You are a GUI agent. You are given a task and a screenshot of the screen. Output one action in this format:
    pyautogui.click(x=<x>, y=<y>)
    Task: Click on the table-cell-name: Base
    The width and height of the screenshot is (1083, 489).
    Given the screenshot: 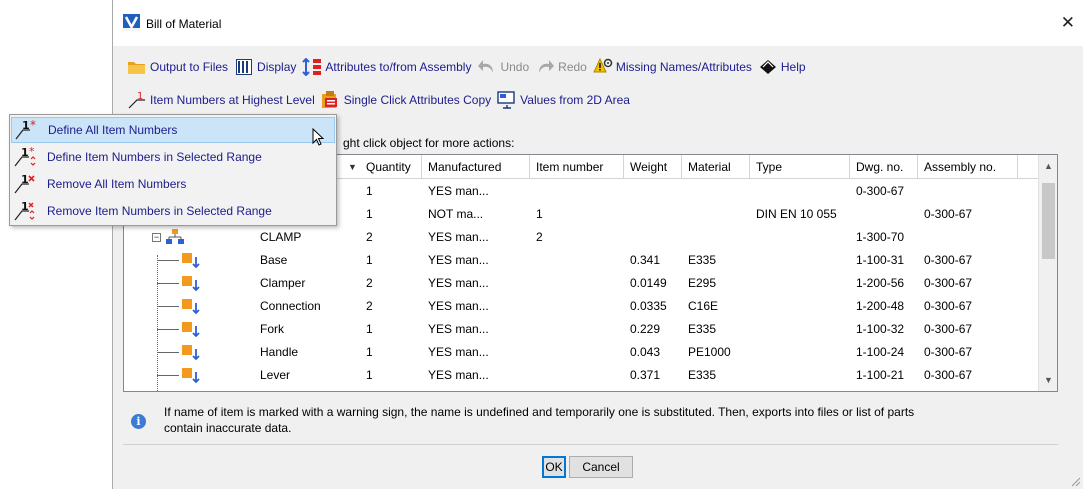 What is the action you would take?
    pyautogui.click(x=274, y=260)
    